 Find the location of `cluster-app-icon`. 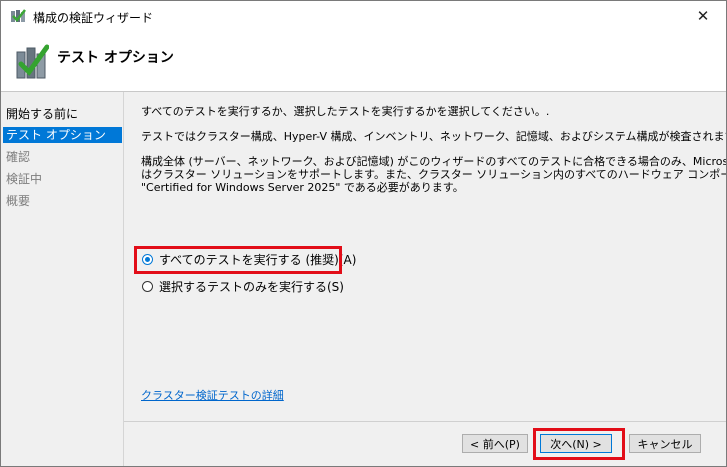

cluster-app-icon is located at coordinates (18, 16).